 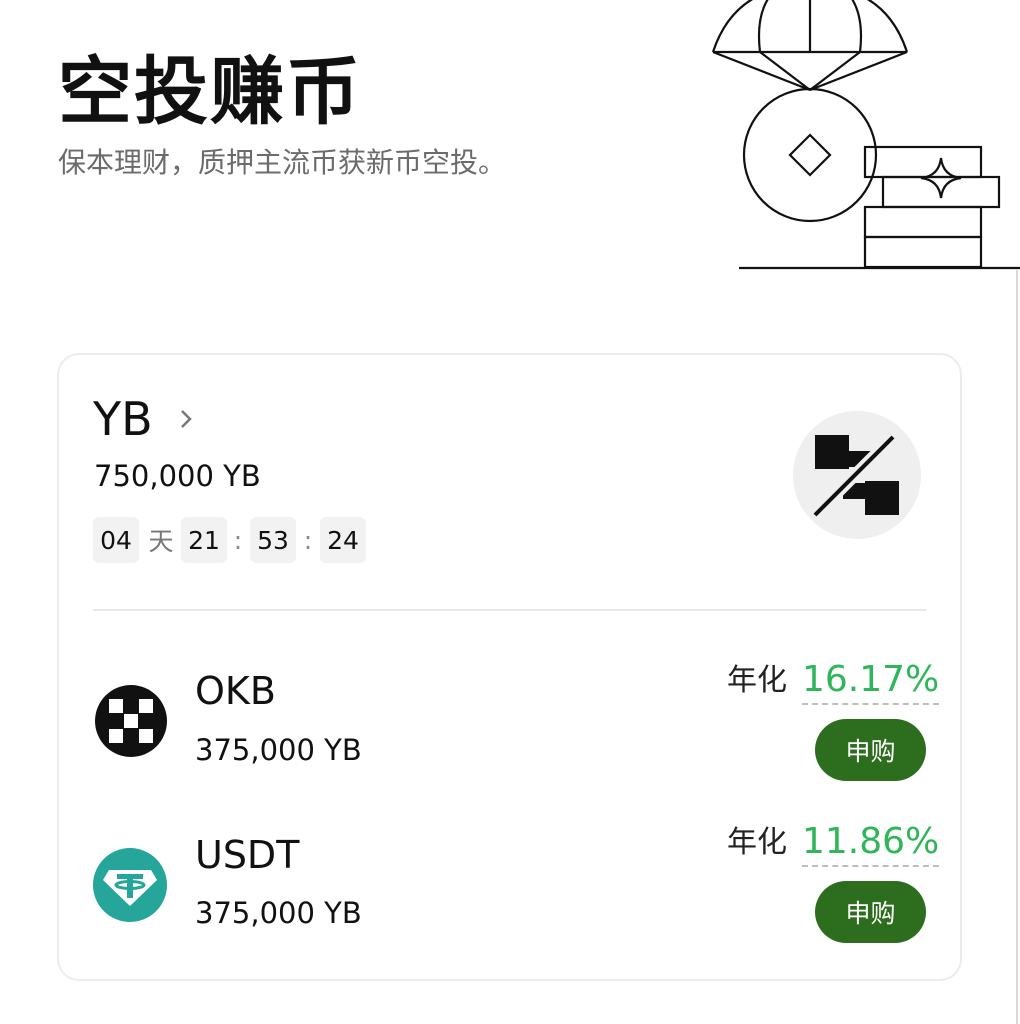 What do you see at coordinates (123, 419) in the screenshot?
I see `project-name: YB` at bounding box center [123, 419].